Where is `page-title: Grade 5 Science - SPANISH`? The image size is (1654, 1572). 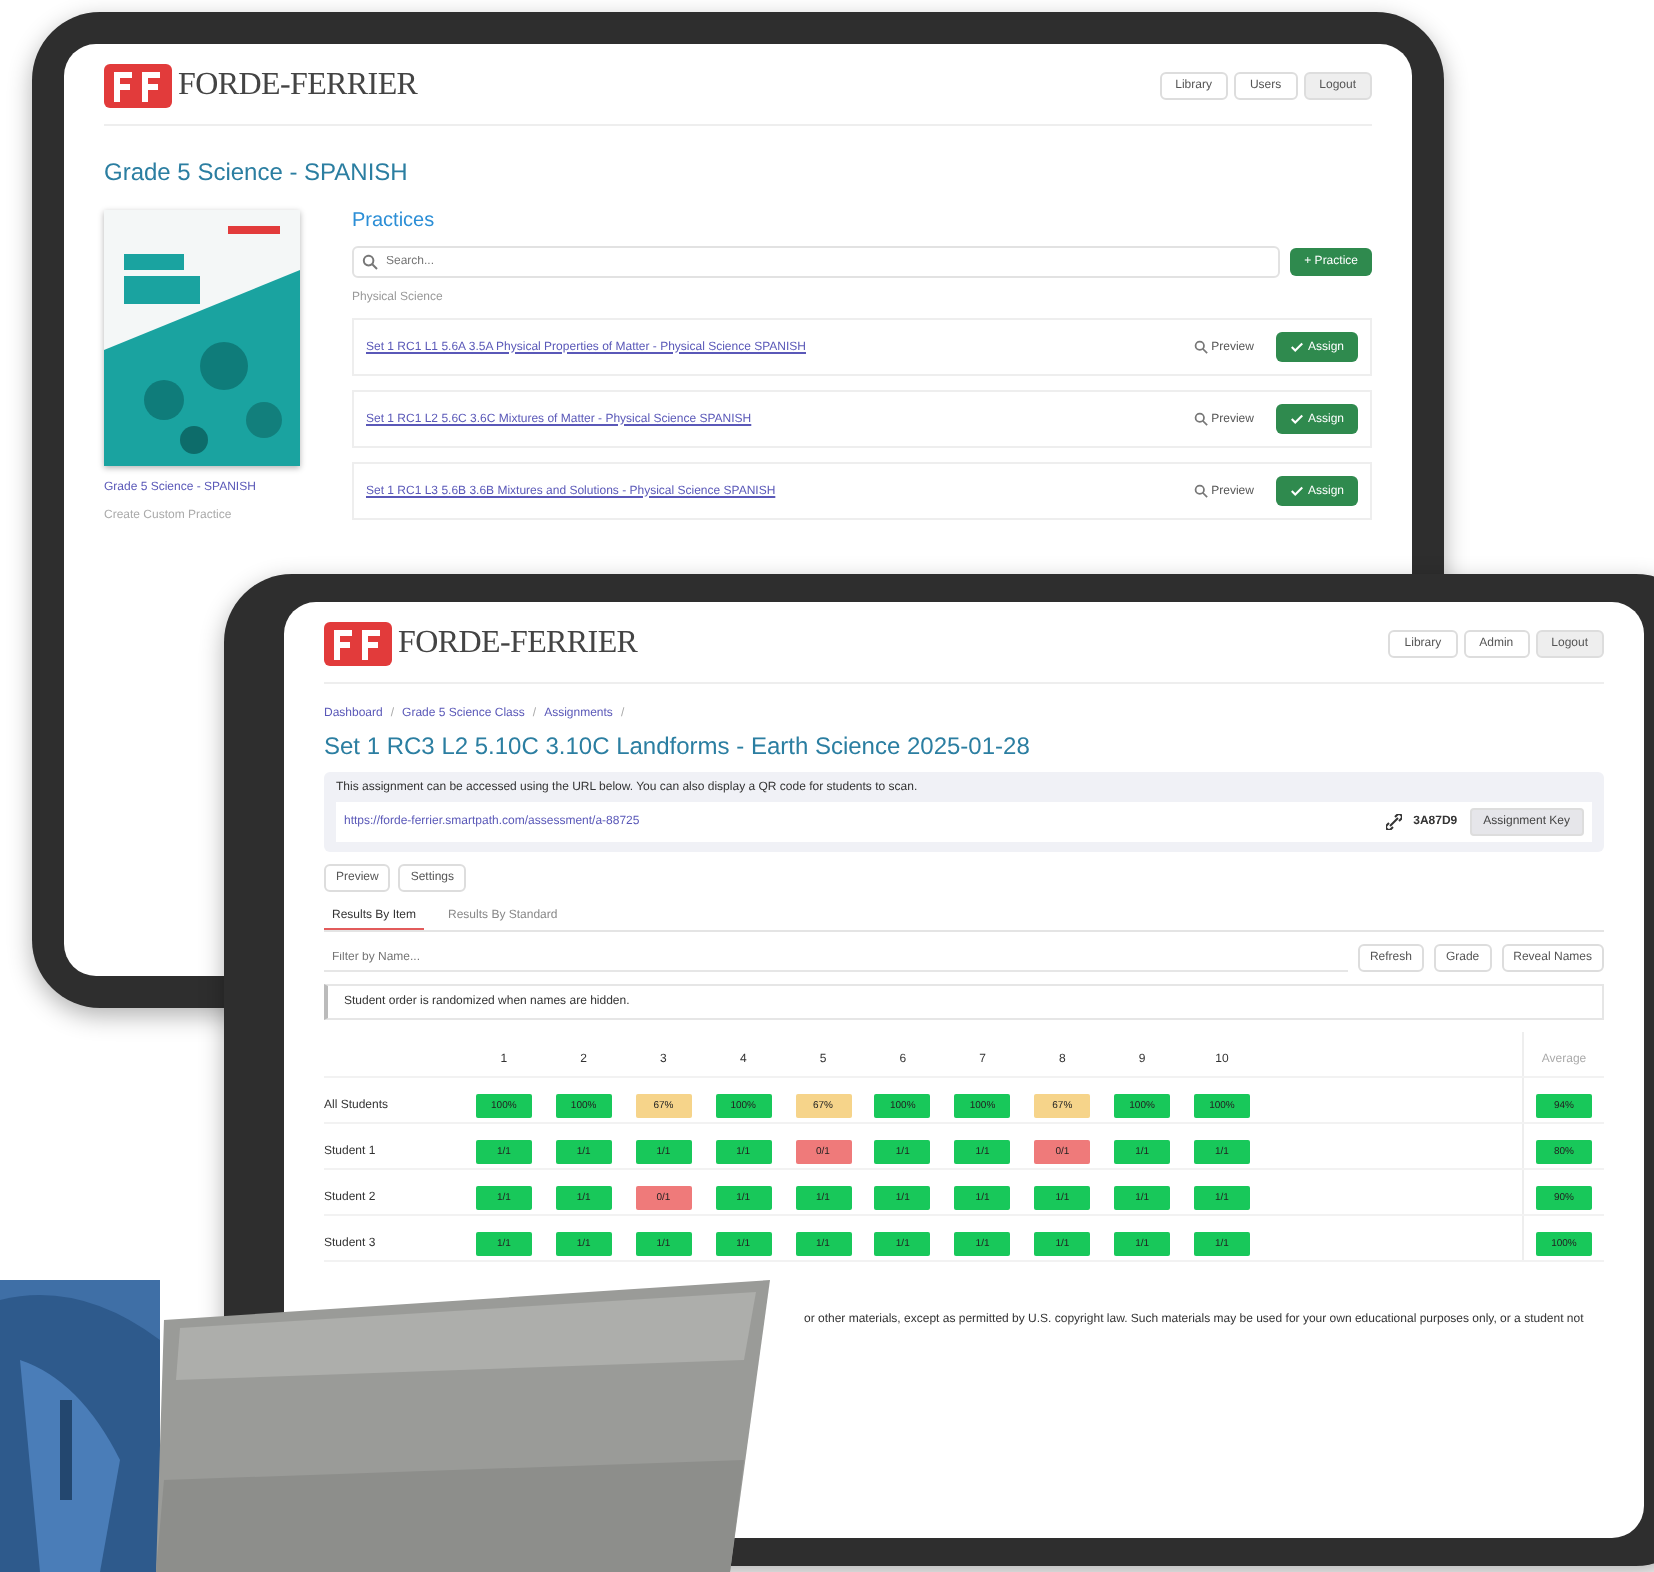
page-title: Grade 5 Science - SPANISH is located at coordinates (257, 172).